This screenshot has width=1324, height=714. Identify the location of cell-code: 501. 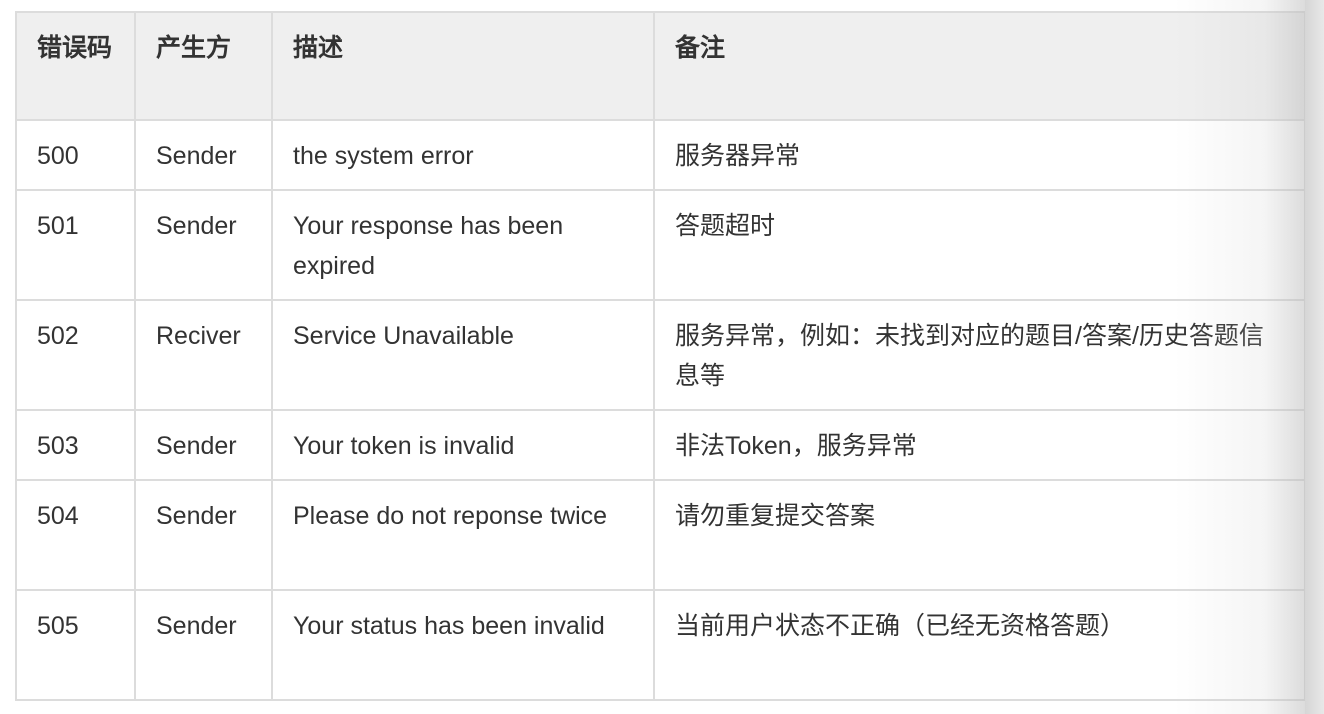
(75, 245).